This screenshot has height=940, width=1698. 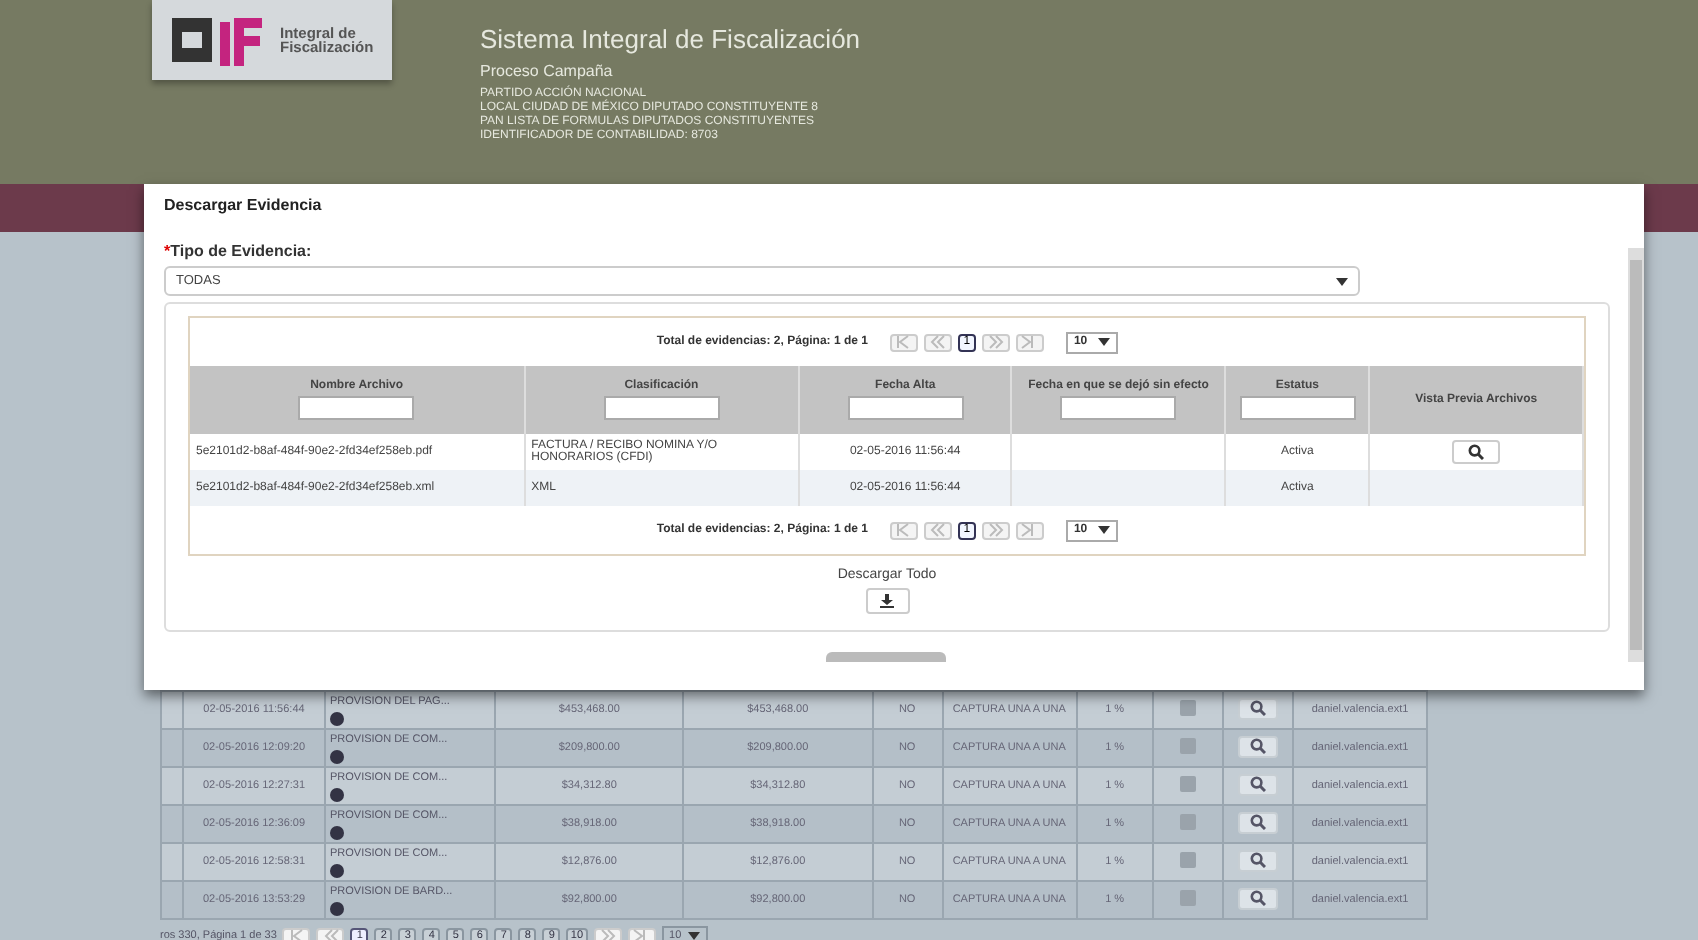 What do you see at coordinates (547, 71) in the screenshot?
I see `process-label: Proceso Campaña` at bounding box center [547, 71].